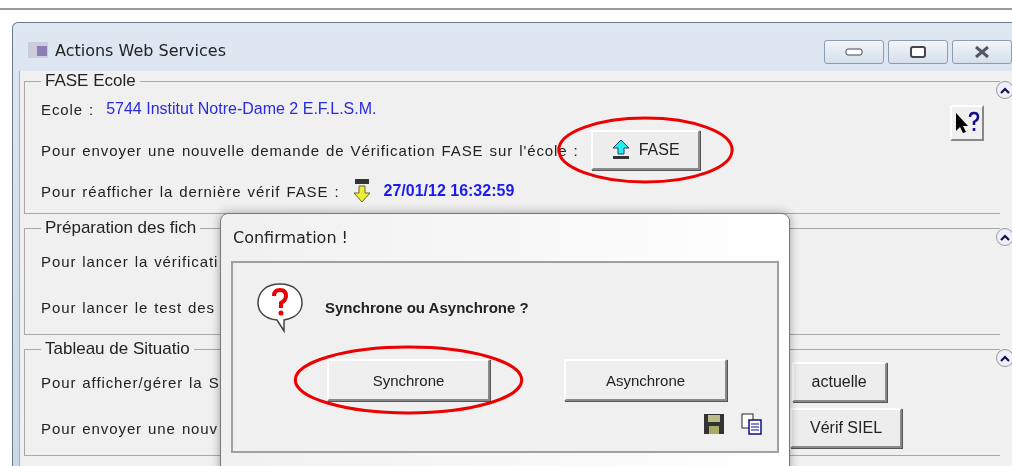 This screenshot has width=1012, height=466. What do you see at coordinates (752, 424) in the screenshot?
I see `copy-icon` at bounding box center [752, 424].